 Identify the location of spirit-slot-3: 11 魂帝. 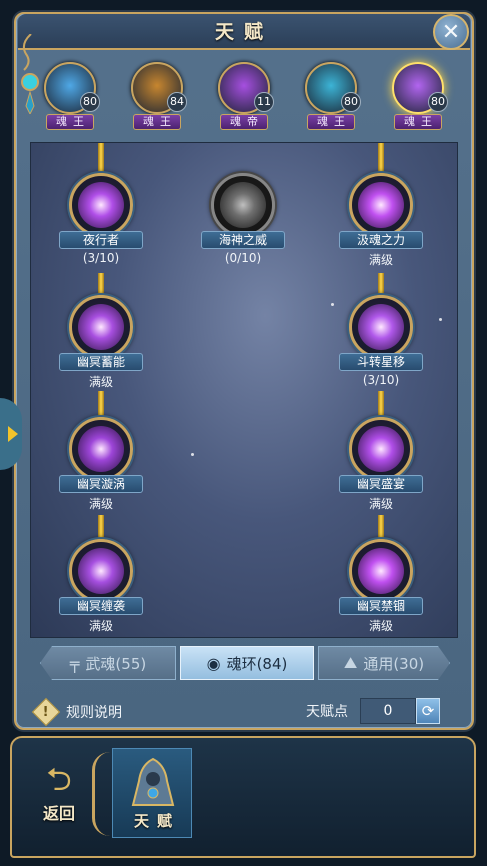
(244, 98).